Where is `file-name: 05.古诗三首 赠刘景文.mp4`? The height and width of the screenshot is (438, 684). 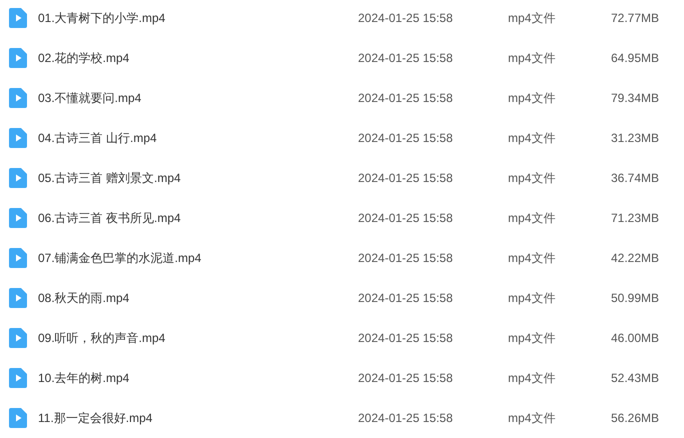
file-name: 05.古诗三首 赠刘景文.mp4 is located at coordinates (198, 178).